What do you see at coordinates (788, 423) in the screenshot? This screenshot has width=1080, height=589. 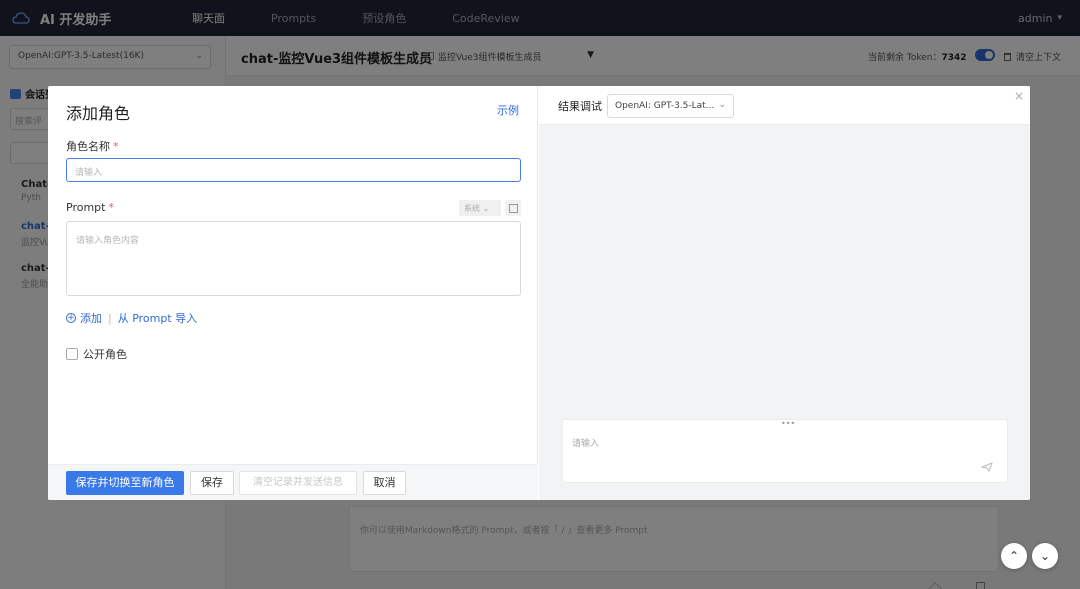 I see `resize-handle-icon: •••` at bounding box center [788, 423].